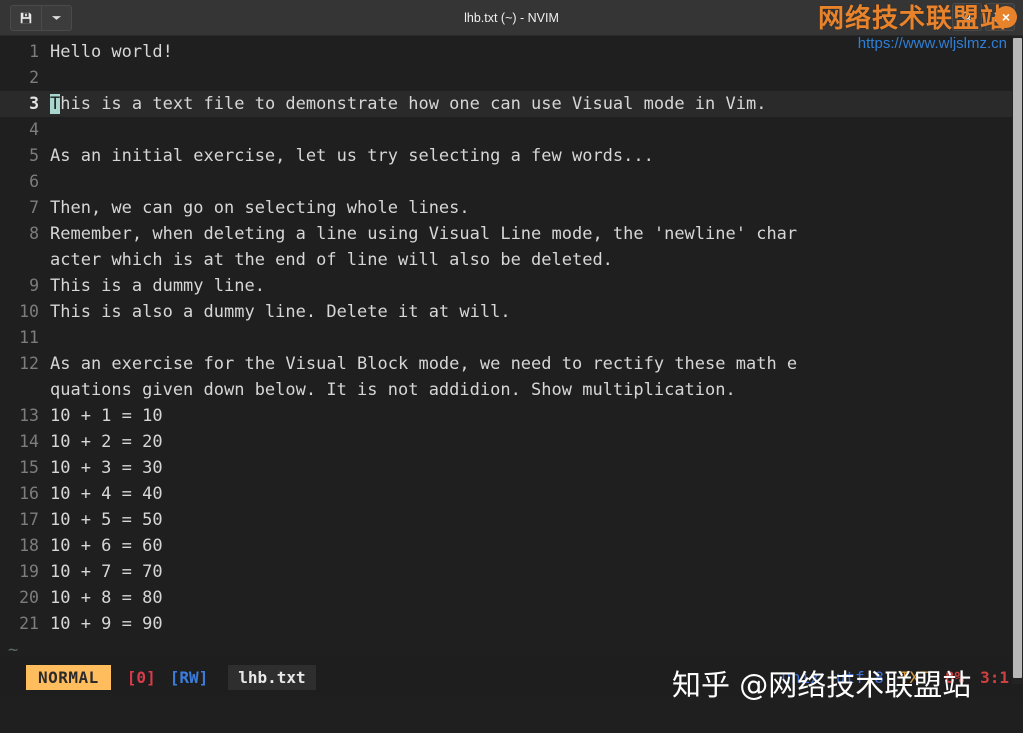 This screenshot has width=1023, height=733. I want to click on line-number: 21, so click(29, 623).